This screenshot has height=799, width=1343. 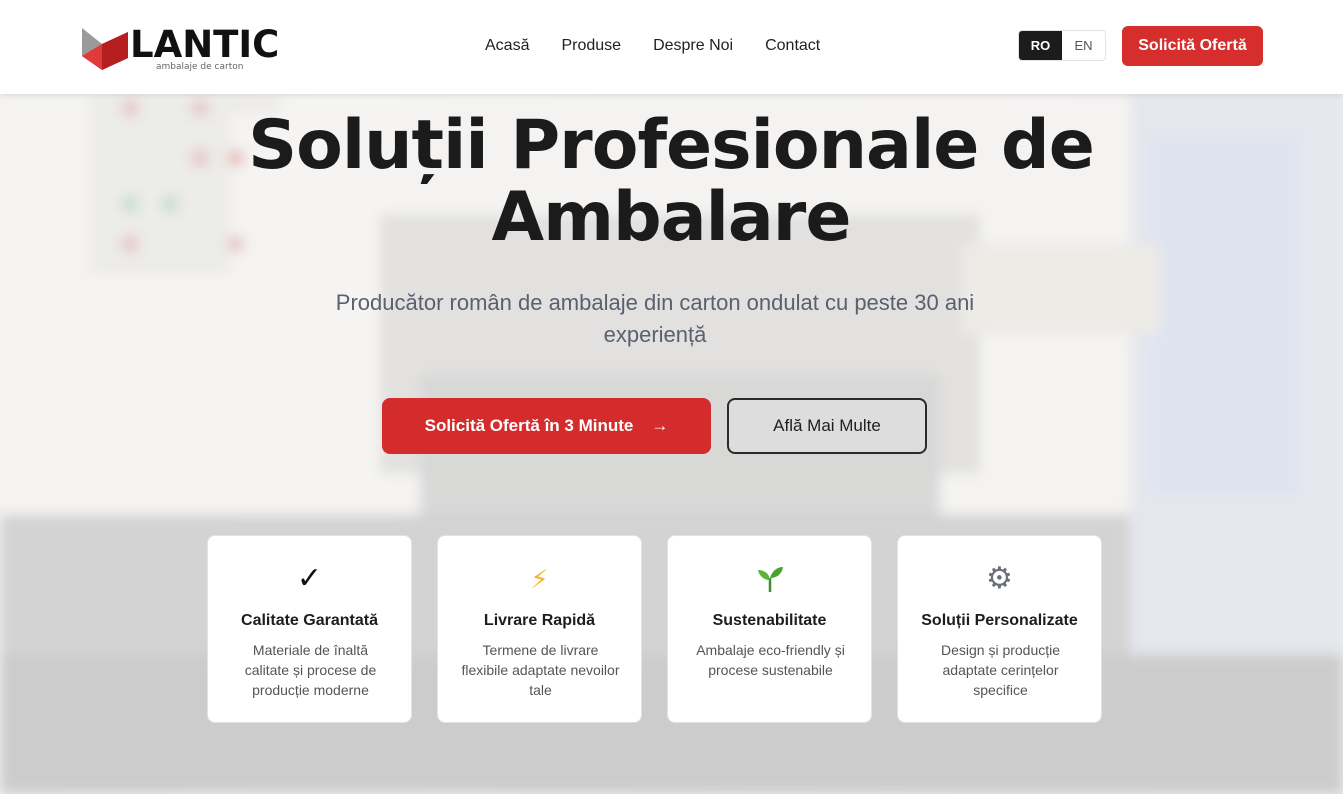 What do you see at coordinates (693, 46) in the screenshot?
I see `nav-item-despre-noi: Despre Noi` at bounding box center [693, 46].